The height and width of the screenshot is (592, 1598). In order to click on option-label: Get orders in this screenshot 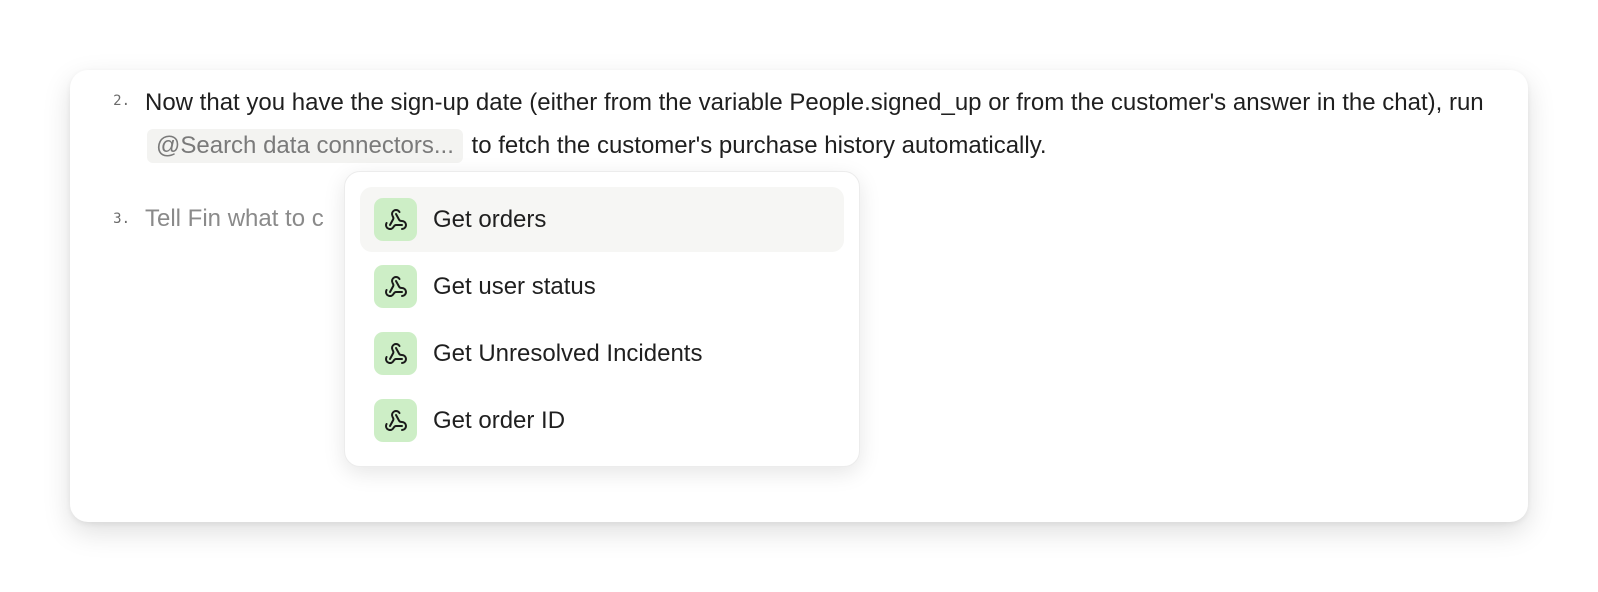, I will do `click(490, 219)`.